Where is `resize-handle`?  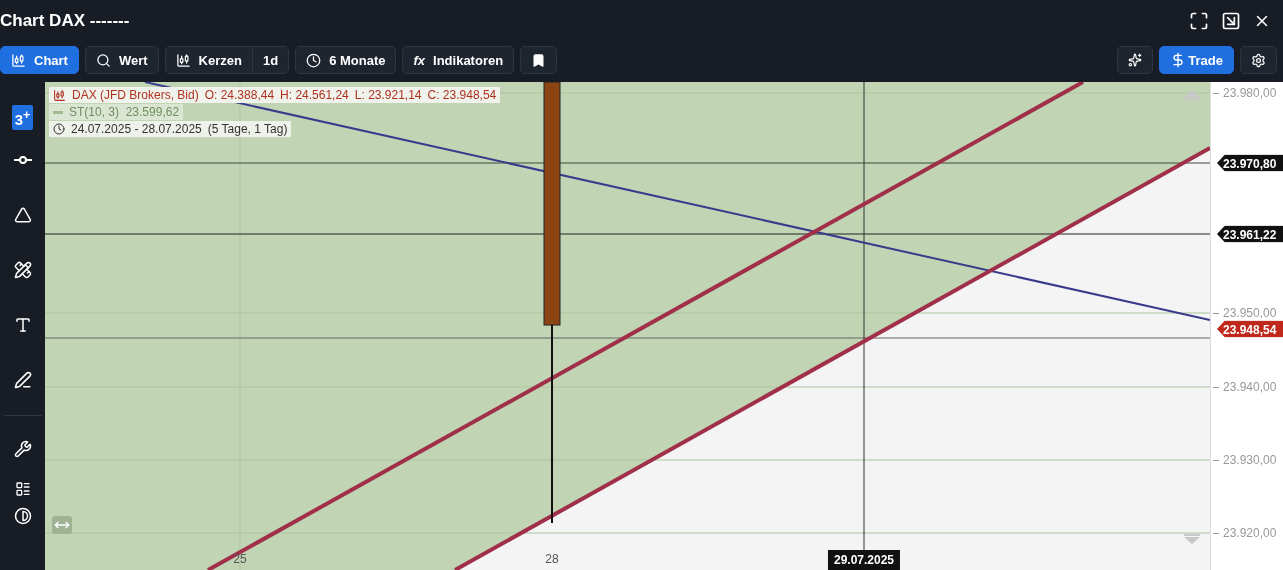 resize-handle is located at coordinates (62, 525).